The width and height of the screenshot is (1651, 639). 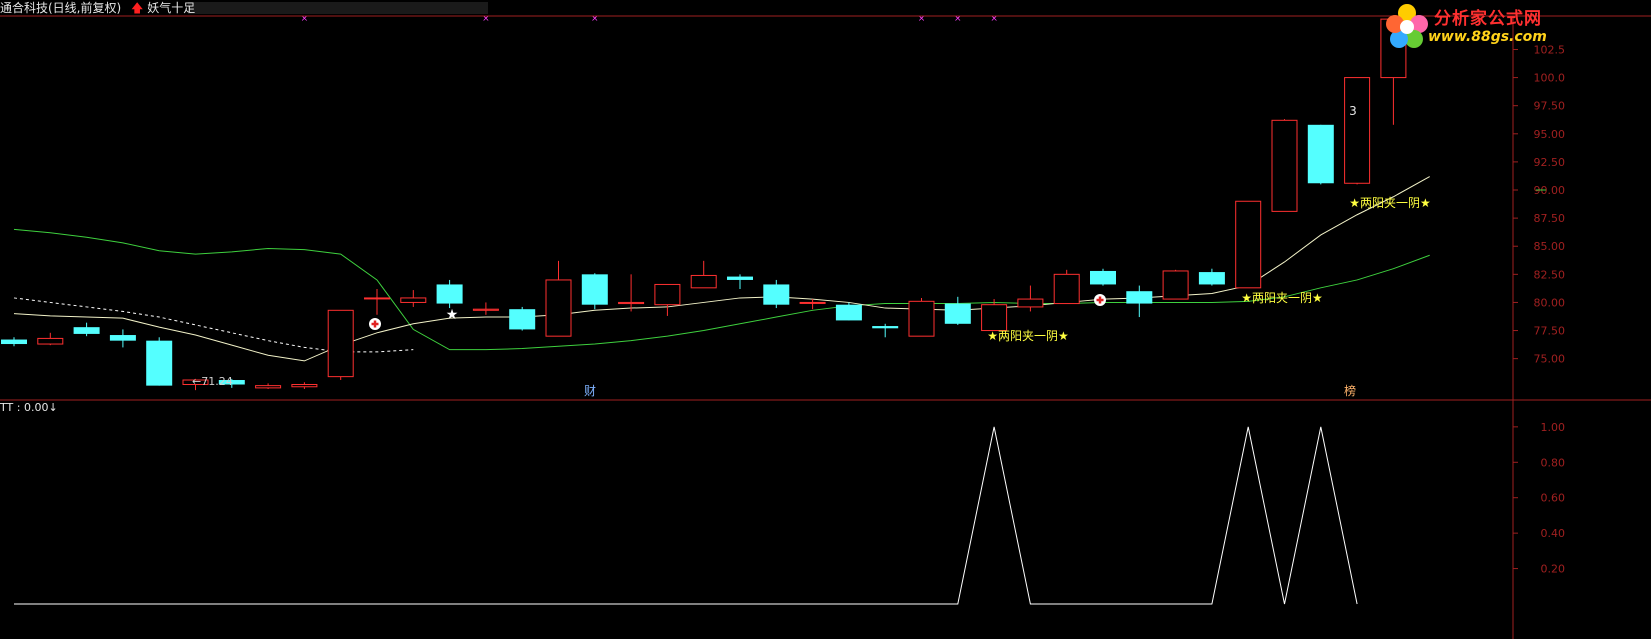 I want to click on indicator-value-label: TT : 0.00↓, so click(x=29, y=408).